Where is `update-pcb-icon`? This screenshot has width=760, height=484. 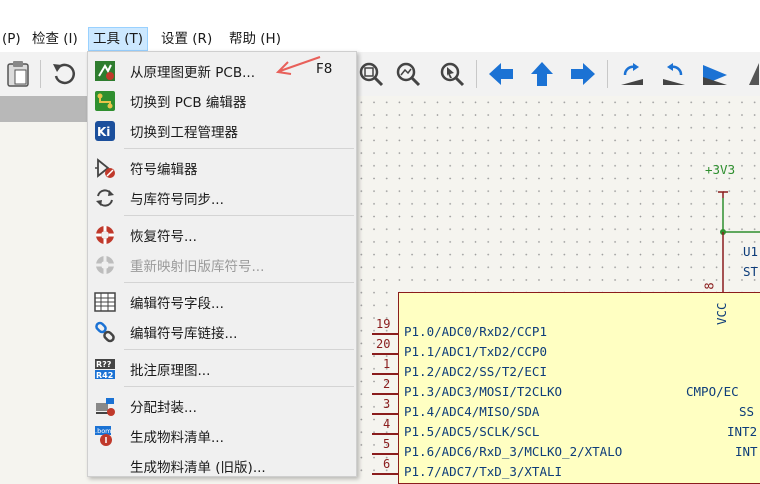 update-pcb-icon is located at coordinates (105, 71).